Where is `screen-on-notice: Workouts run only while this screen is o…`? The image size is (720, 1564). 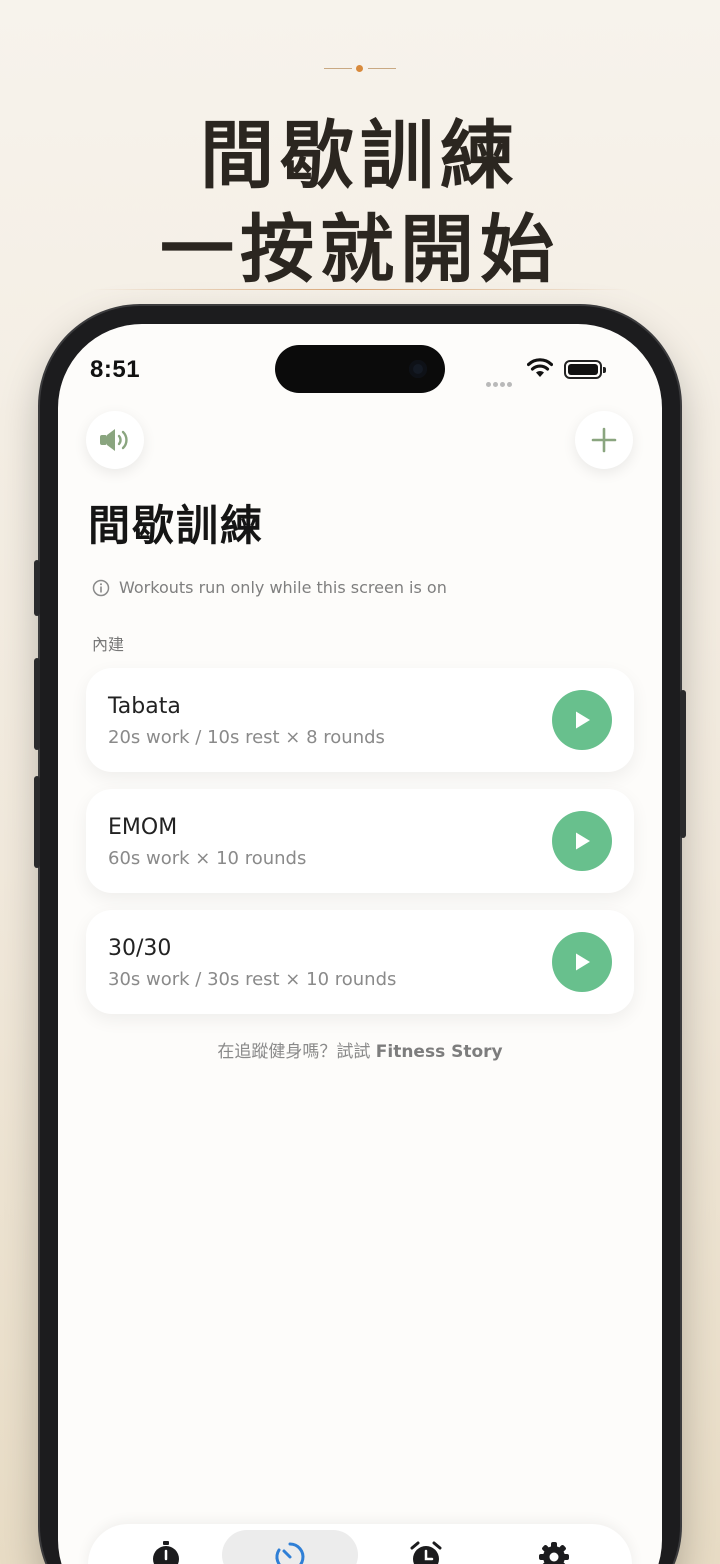
screen-on-notice: Workouts run only while this screen is o… is located at coordinates (269, 587).